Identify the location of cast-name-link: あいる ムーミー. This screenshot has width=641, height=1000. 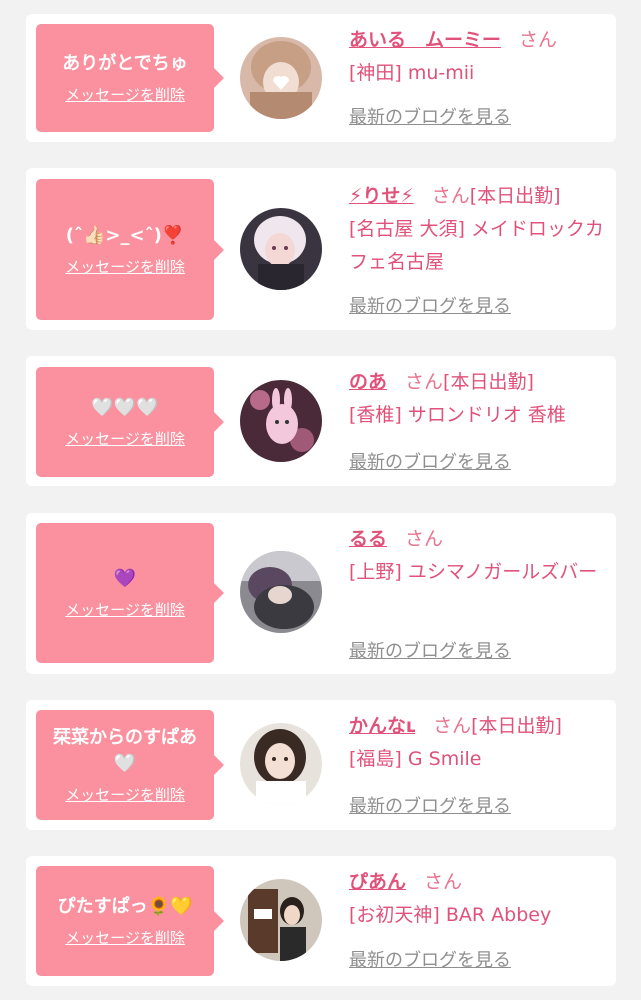
(425, 40).